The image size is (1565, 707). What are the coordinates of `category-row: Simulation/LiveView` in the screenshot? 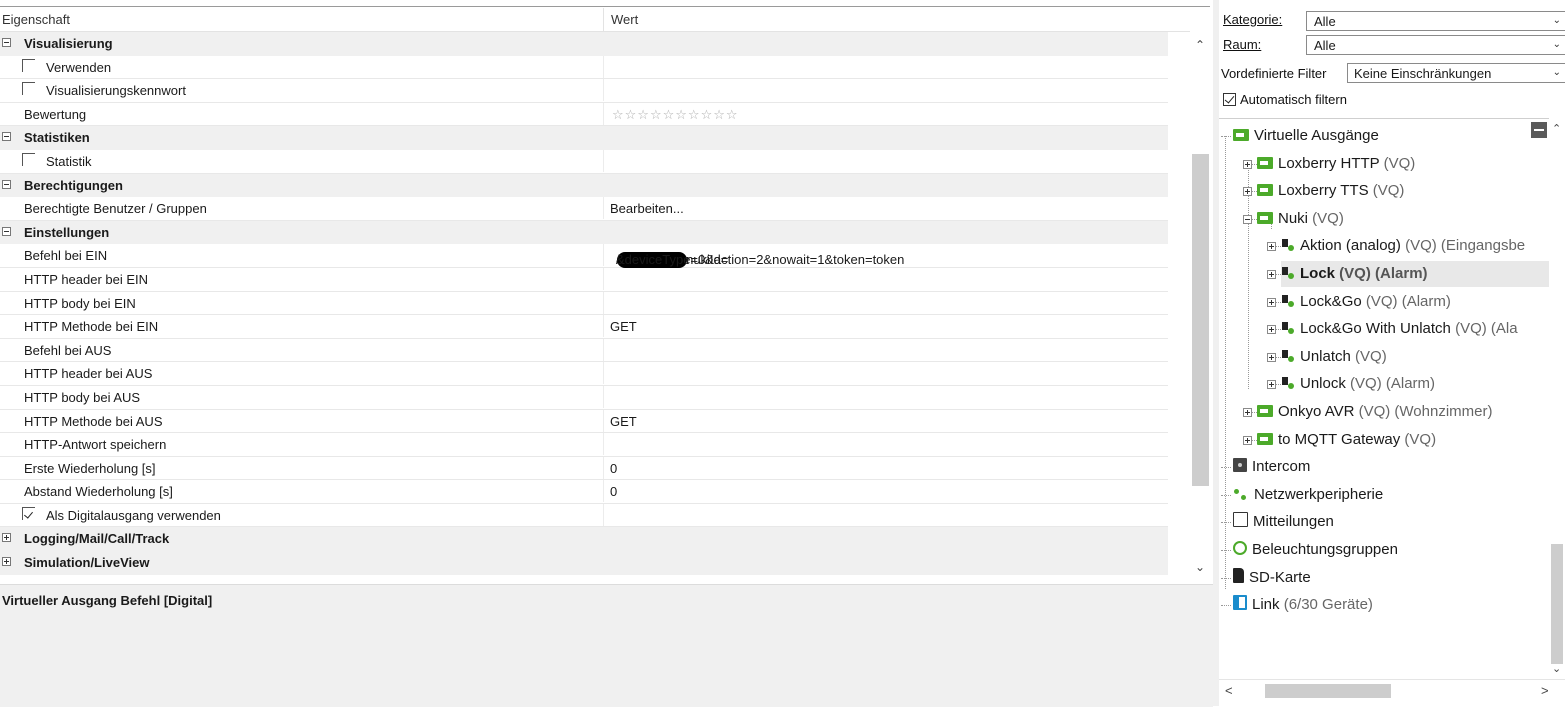 It's located at (584, 563).